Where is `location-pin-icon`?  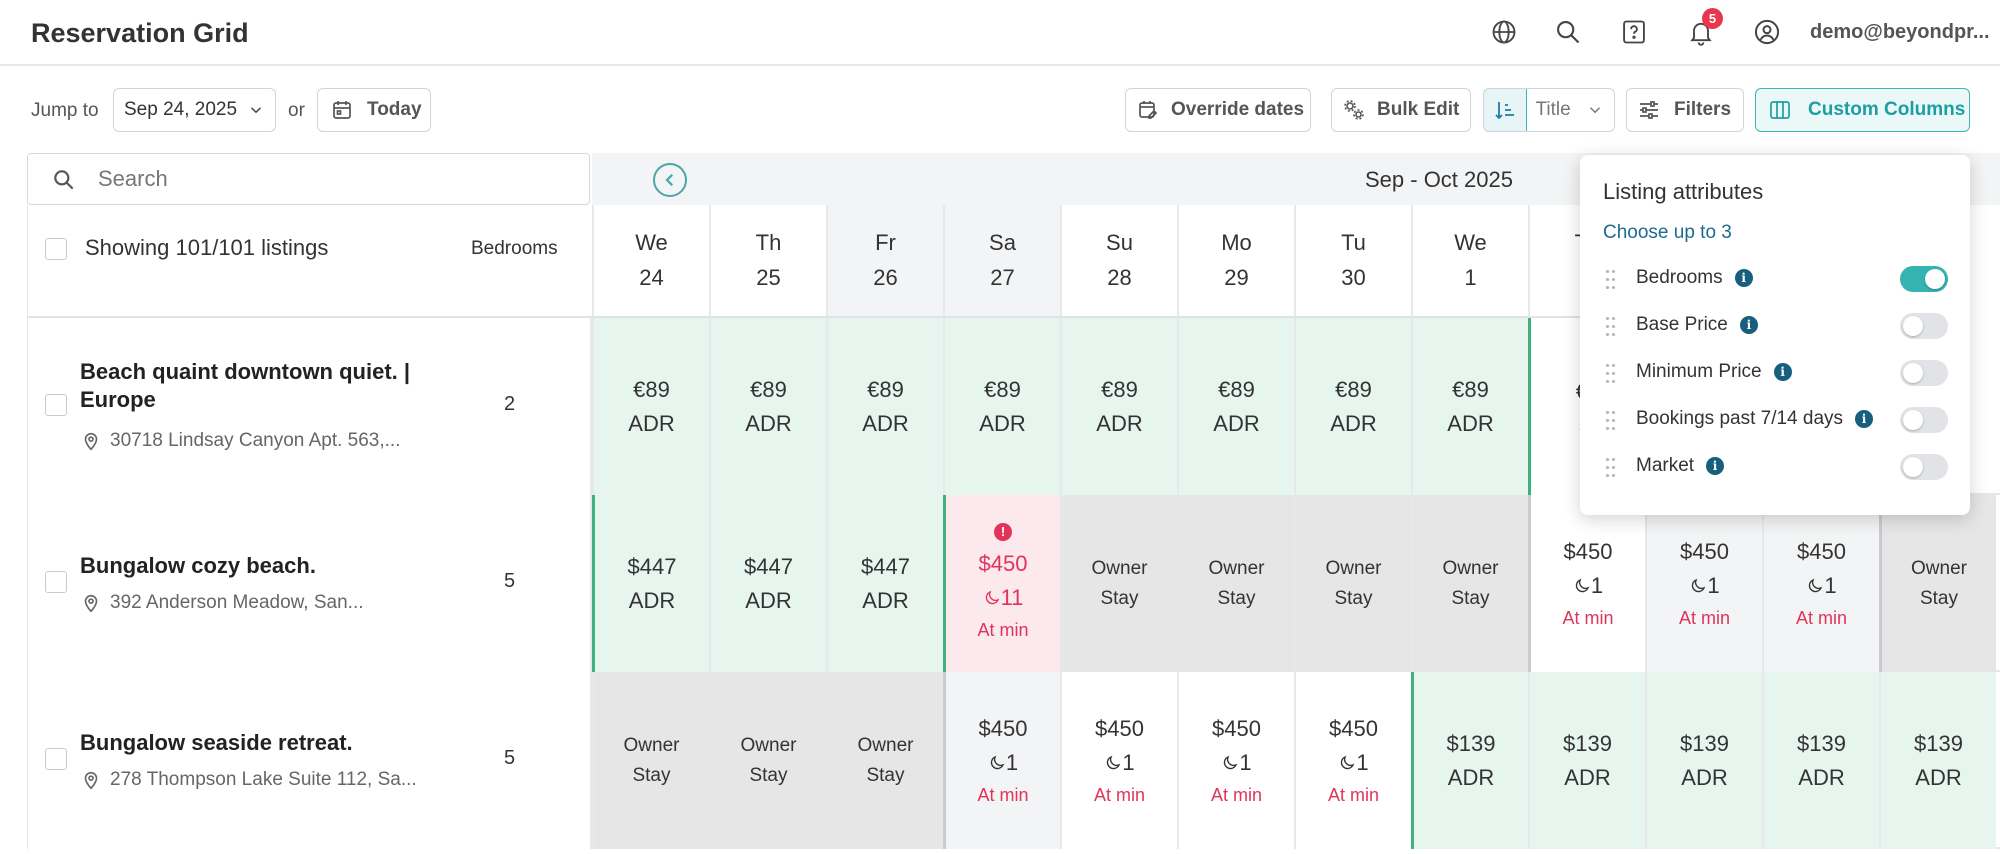 location-pin-icon is located at coordinates (95, 441).